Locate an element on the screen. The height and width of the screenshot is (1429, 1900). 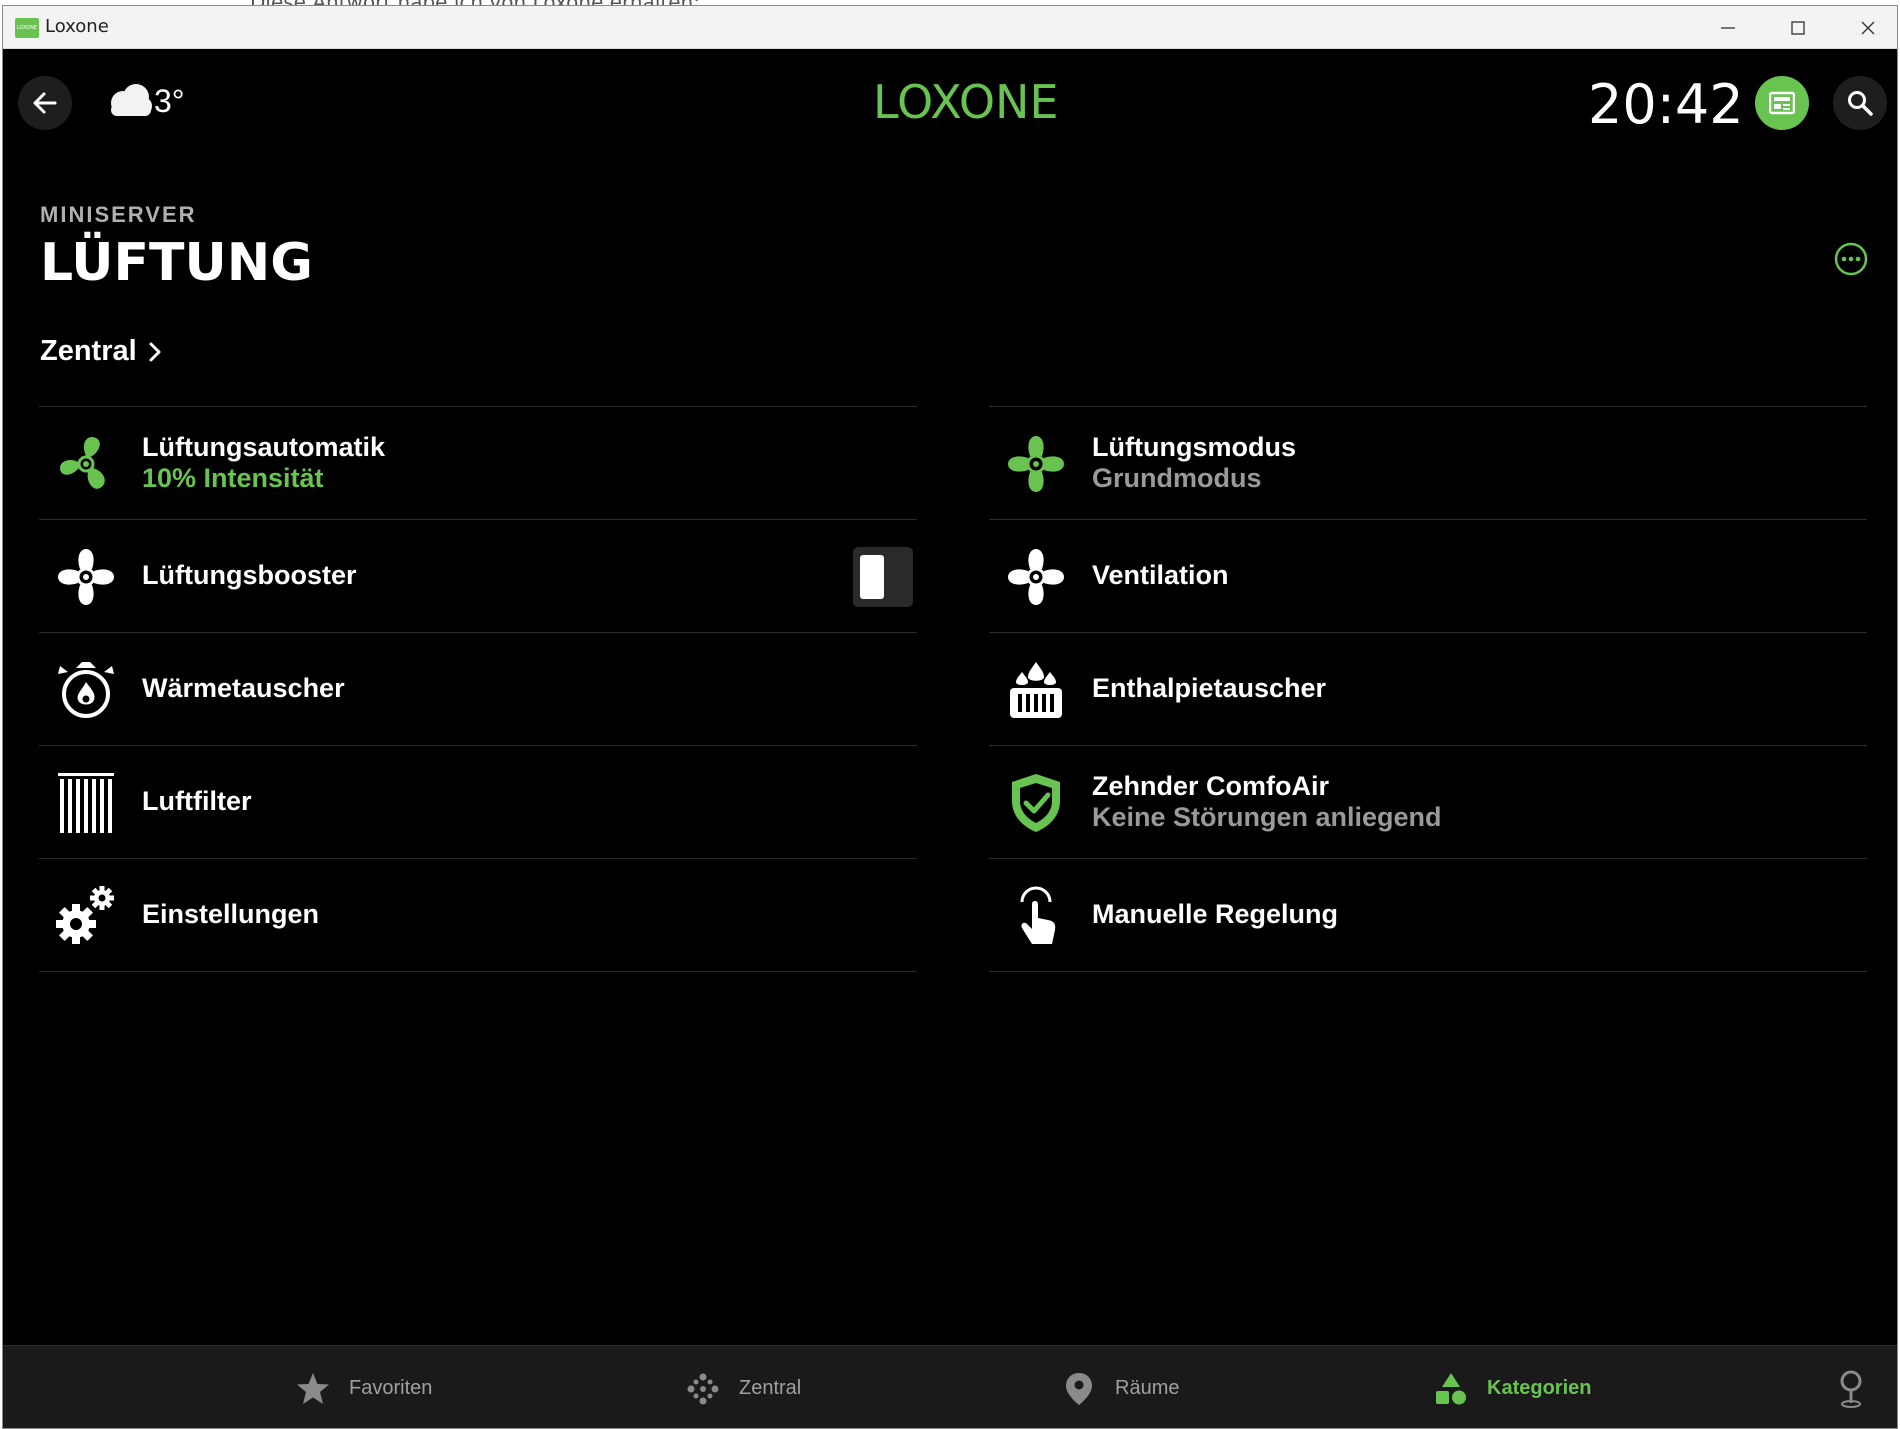
control-label: Enthalpietauscher is located at coordinates (1209, 688).